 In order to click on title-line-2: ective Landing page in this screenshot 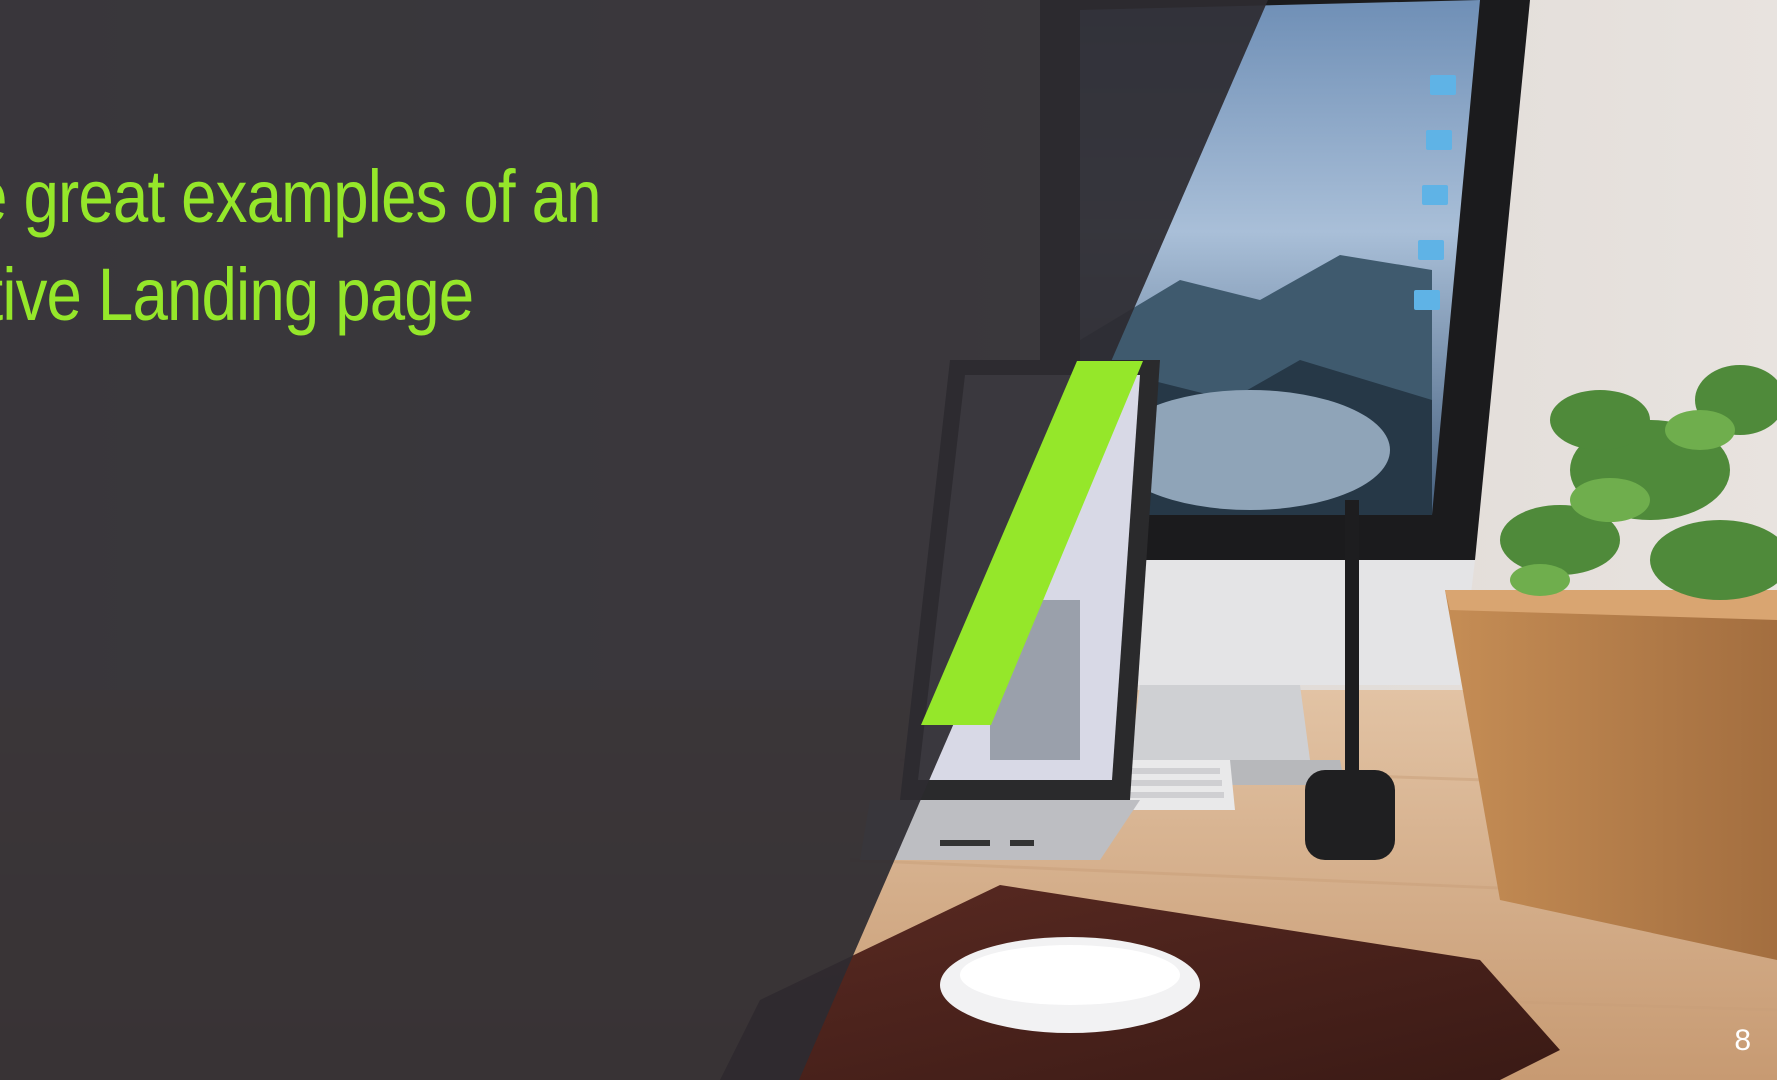, I will do `click(237, 294)`.